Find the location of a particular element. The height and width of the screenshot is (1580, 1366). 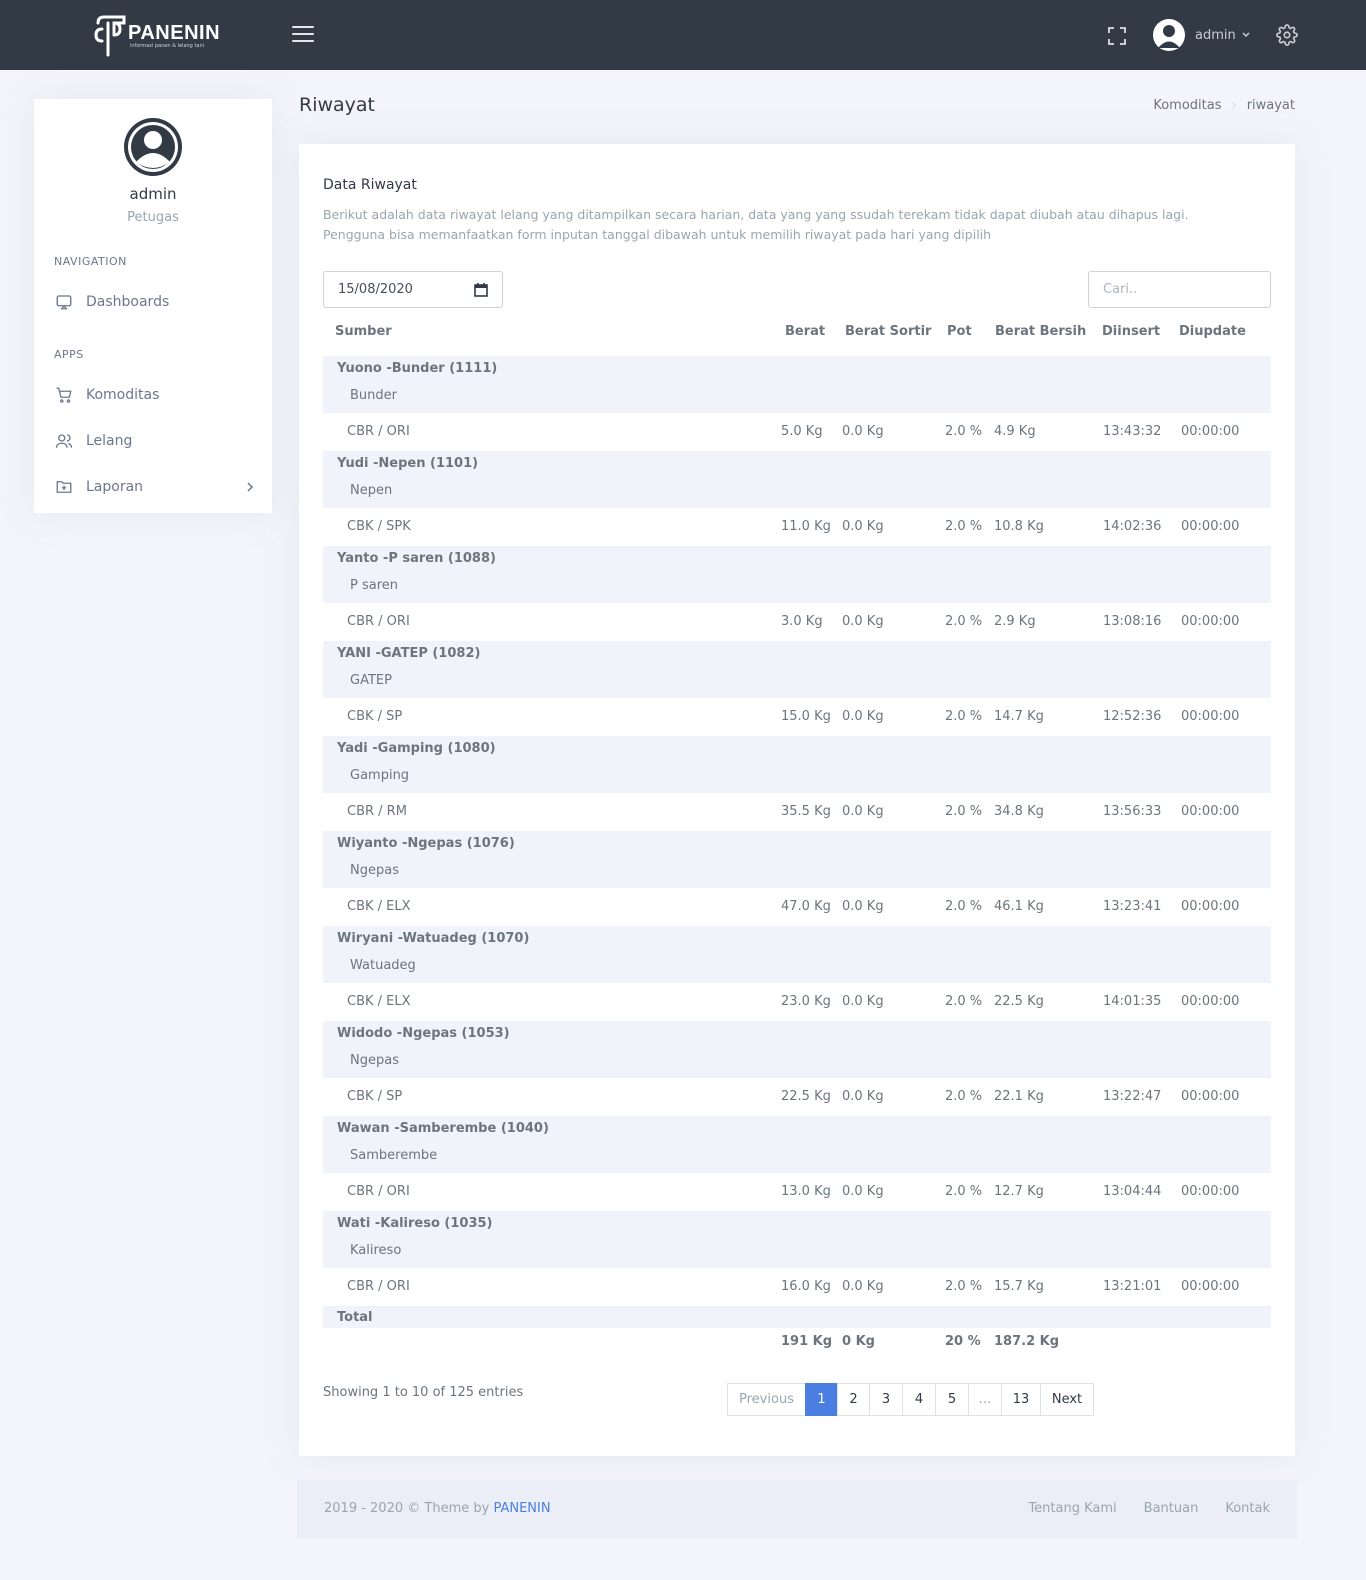

cell-berat-bersih: 15.7 Kg is located at coordinates (1019, 1286).